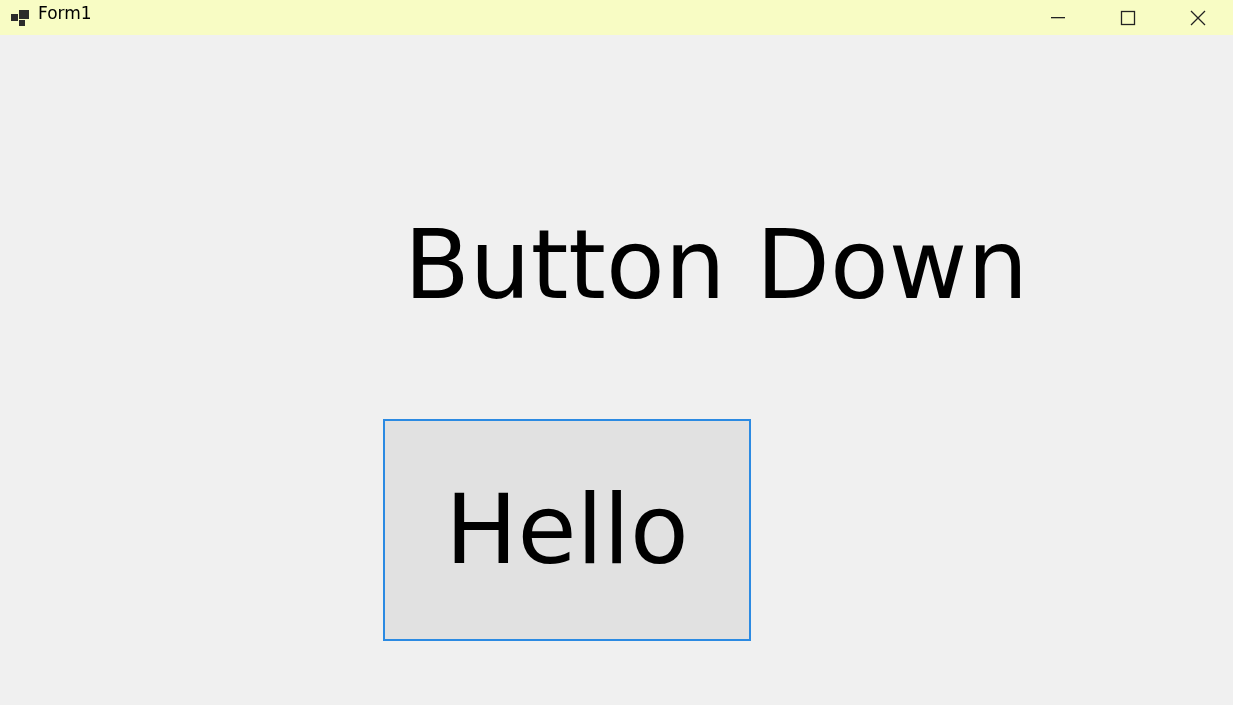 Image resolution: width=1233 pixels, height=705 pixels. I want to click on app-icon, so click(20, 17).